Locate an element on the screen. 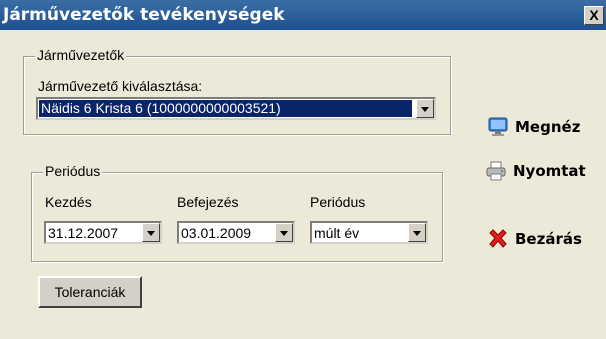 The height and width of the screenshot is (339, 606). driver-select: Näidis 6 Krista 6 (1000000000003521) is located at coordinates (236, 108).